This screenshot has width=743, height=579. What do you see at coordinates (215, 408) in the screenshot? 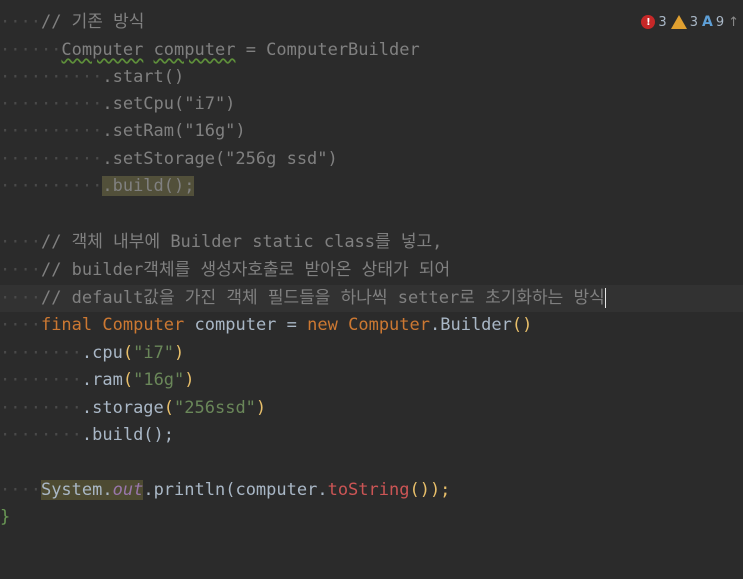
I see `code-string: "256ssd"` at bounding box center [215, 408].